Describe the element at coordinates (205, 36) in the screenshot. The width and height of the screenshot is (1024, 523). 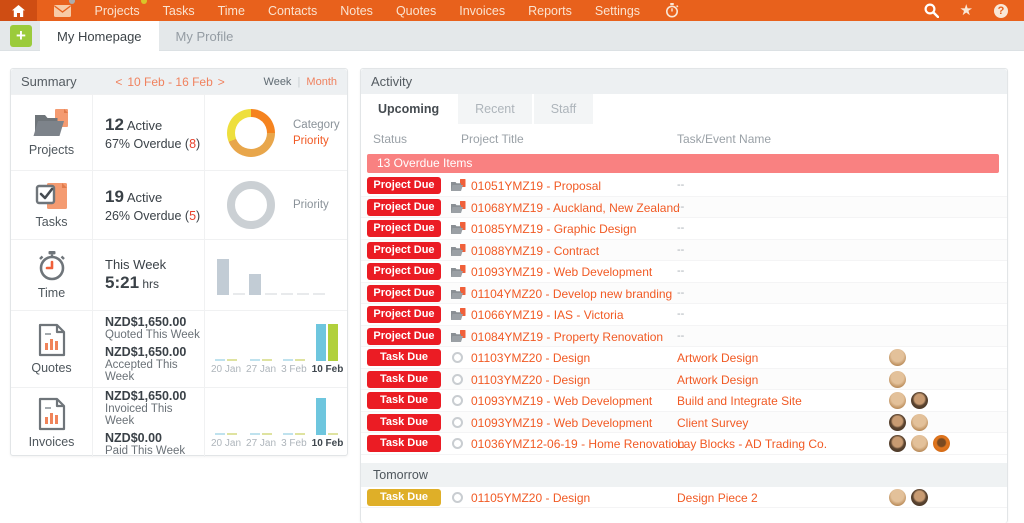
I see `tab-my-profile: My Profile` at that location.